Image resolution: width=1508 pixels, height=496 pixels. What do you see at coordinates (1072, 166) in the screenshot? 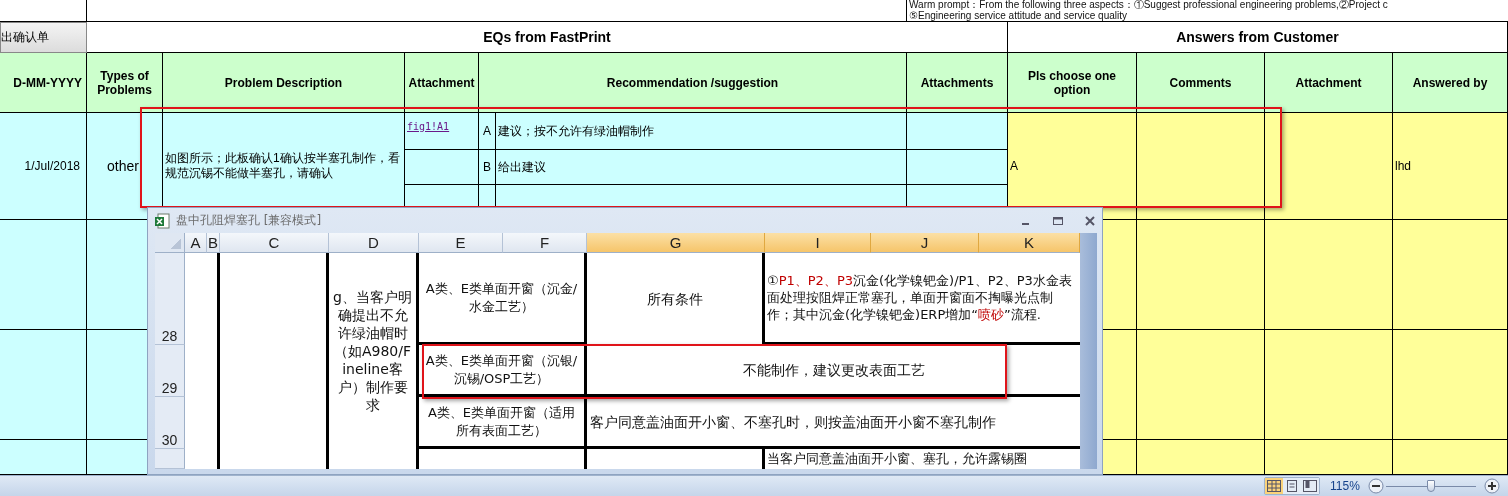
I see `table-cell: A` at bounding box center [1072, 166].